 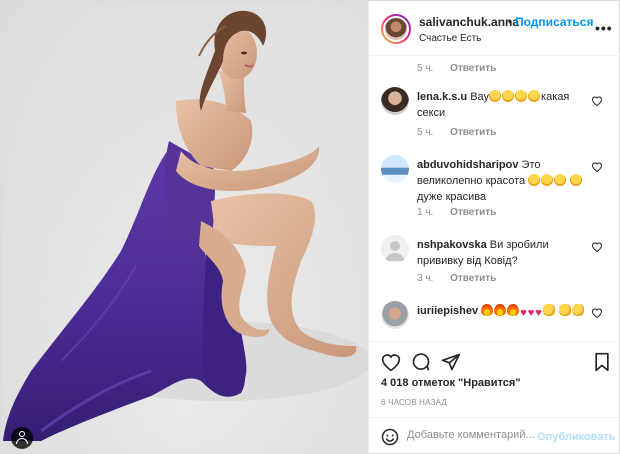 I want to click on post-actions, so click(x=494, y=361).